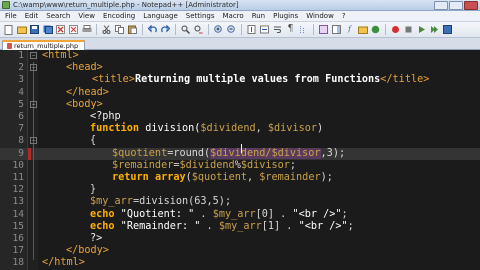 Image resolution: width=480 pixels, height=270 pixels. What do you see at coordinates (290, 29) in the screenshot?
I see `all-chars-icon: ¶` at bounding box center [290, 29].